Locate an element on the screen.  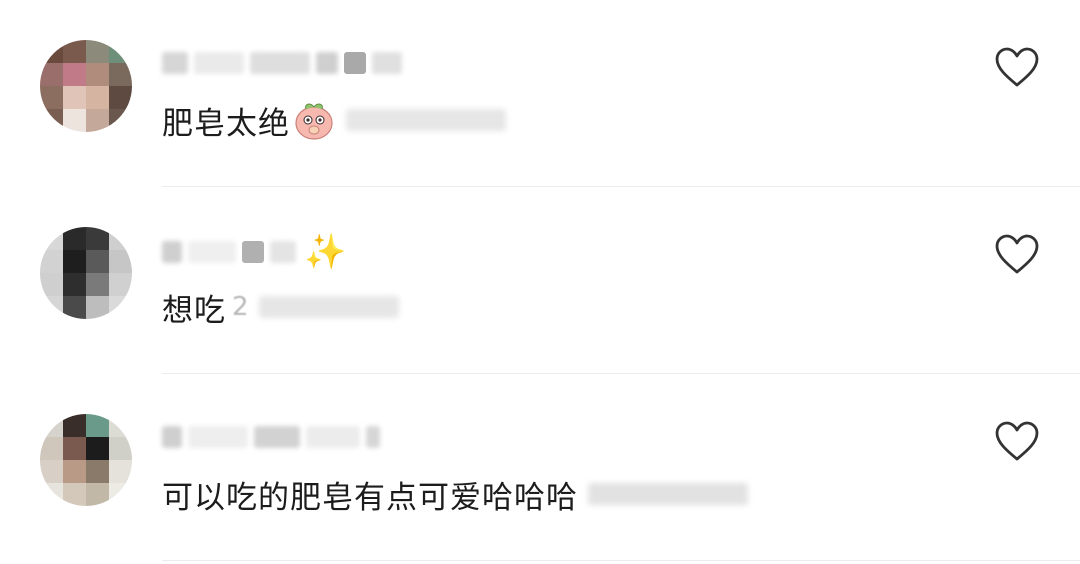
comment-row: 可以吃的肥皂有点可爱哈哈哈 is located at coordinates (455, 494).